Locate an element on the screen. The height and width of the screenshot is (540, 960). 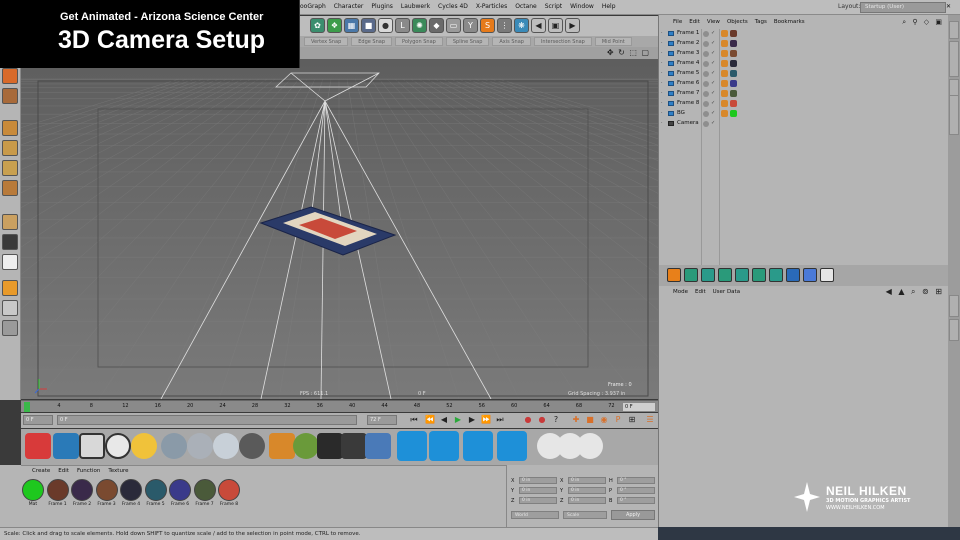
object-row: · Frame 1 ✓ is located at coordinates (804, 34).